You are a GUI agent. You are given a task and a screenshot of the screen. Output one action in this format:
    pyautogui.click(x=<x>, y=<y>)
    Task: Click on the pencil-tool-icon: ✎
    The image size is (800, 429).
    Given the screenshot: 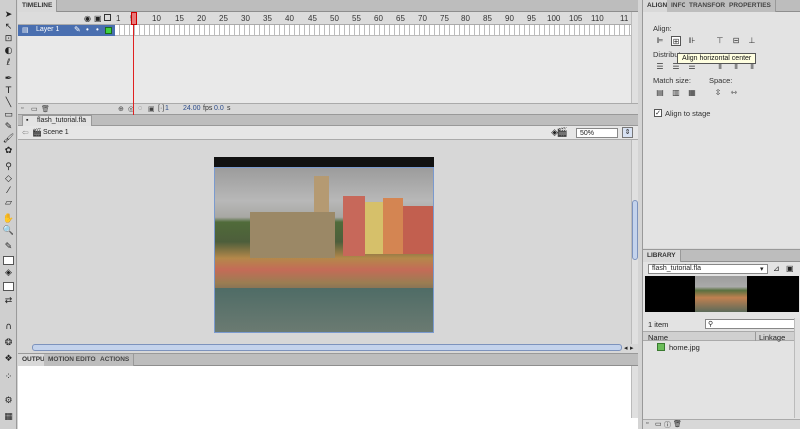 What is the action you would take?
    pyautogui.click(x=8, y=127)
    